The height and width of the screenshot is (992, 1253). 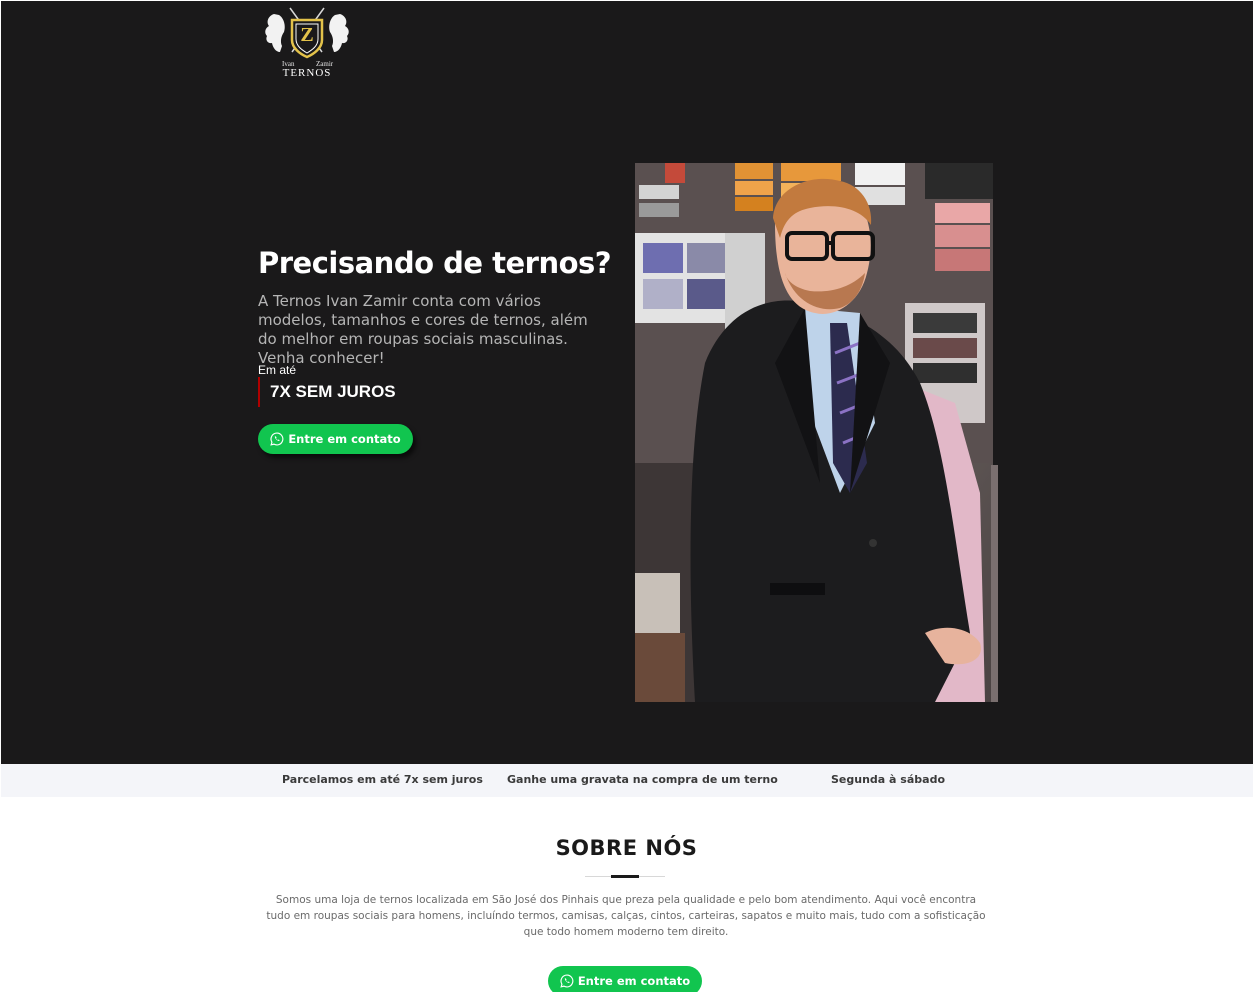 I want to click on logo-letter: Z, so click(x=307, y=35).